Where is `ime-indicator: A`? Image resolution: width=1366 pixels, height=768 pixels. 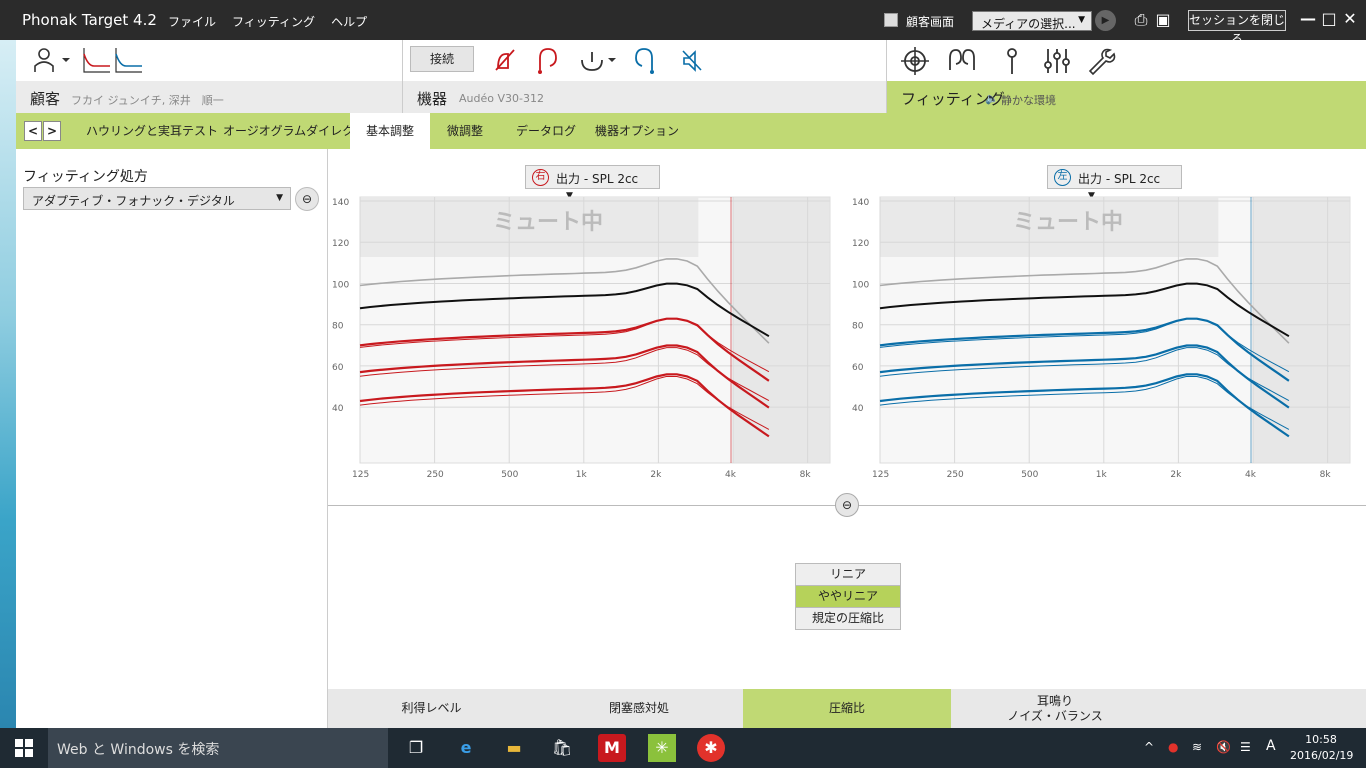
ime-indicator: A is located at coordinates (1271, 746).